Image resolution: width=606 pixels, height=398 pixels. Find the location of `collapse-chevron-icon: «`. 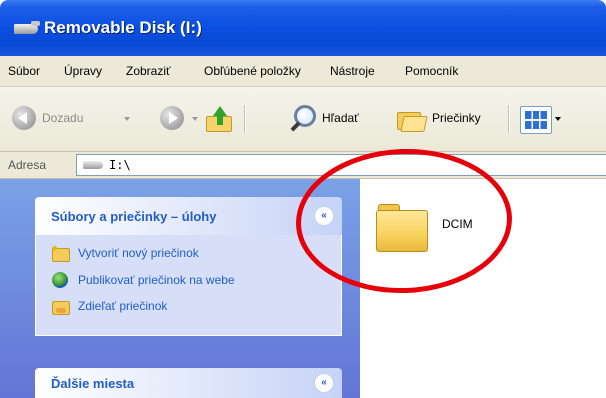

collapse-chevron-icon: « is located at coordinates (324, 383).